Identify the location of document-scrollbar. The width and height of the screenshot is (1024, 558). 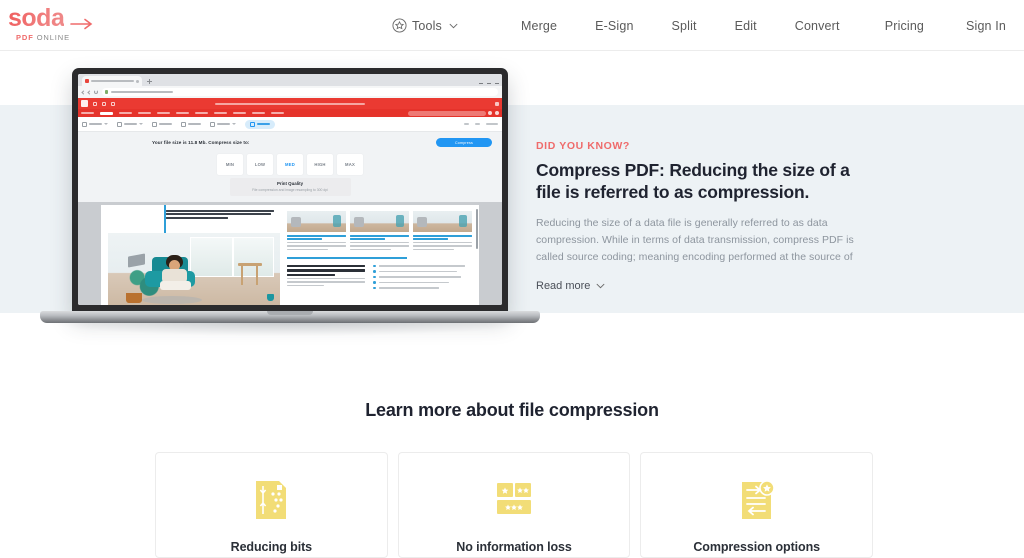
(476, 228).